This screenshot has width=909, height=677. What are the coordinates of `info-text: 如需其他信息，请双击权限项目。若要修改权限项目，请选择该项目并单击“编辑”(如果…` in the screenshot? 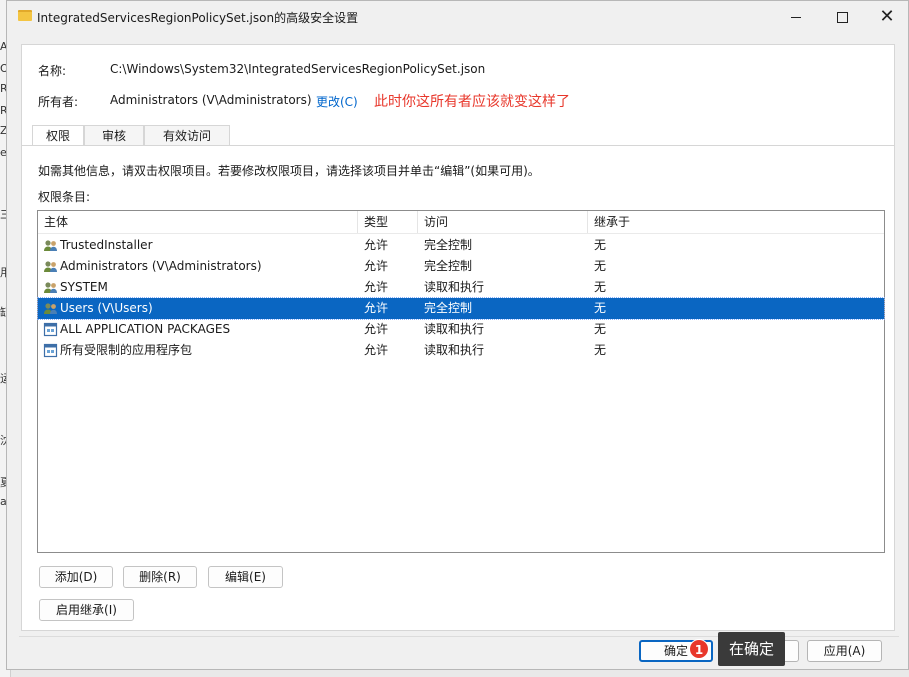 It's located at (289, 171).